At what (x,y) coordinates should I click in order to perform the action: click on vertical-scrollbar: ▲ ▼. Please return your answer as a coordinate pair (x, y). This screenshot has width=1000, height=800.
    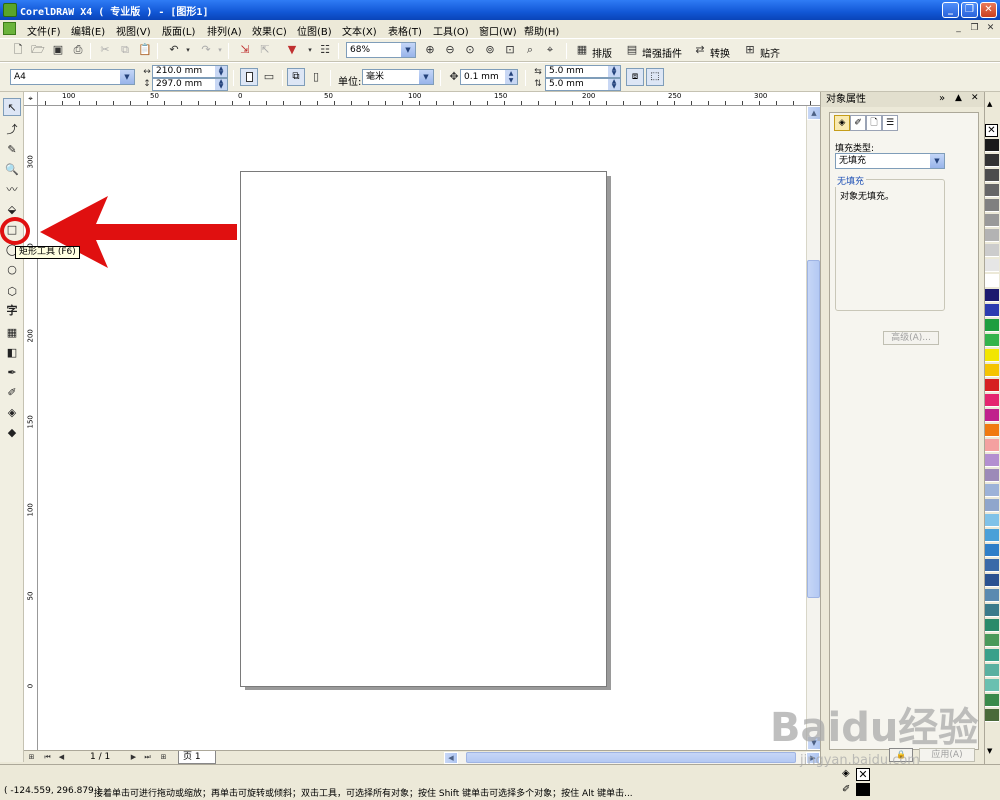
    Looking at the image, I should click on (813, 428).